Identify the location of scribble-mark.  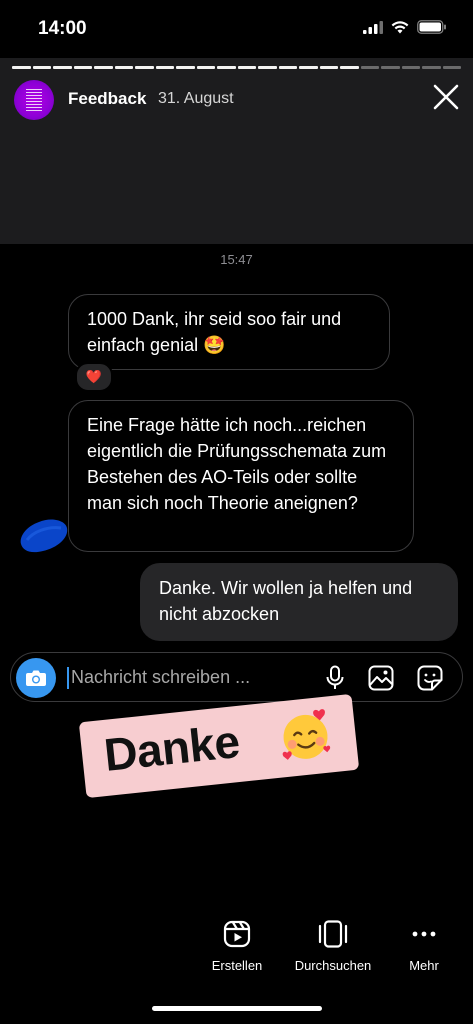
(44, 536).